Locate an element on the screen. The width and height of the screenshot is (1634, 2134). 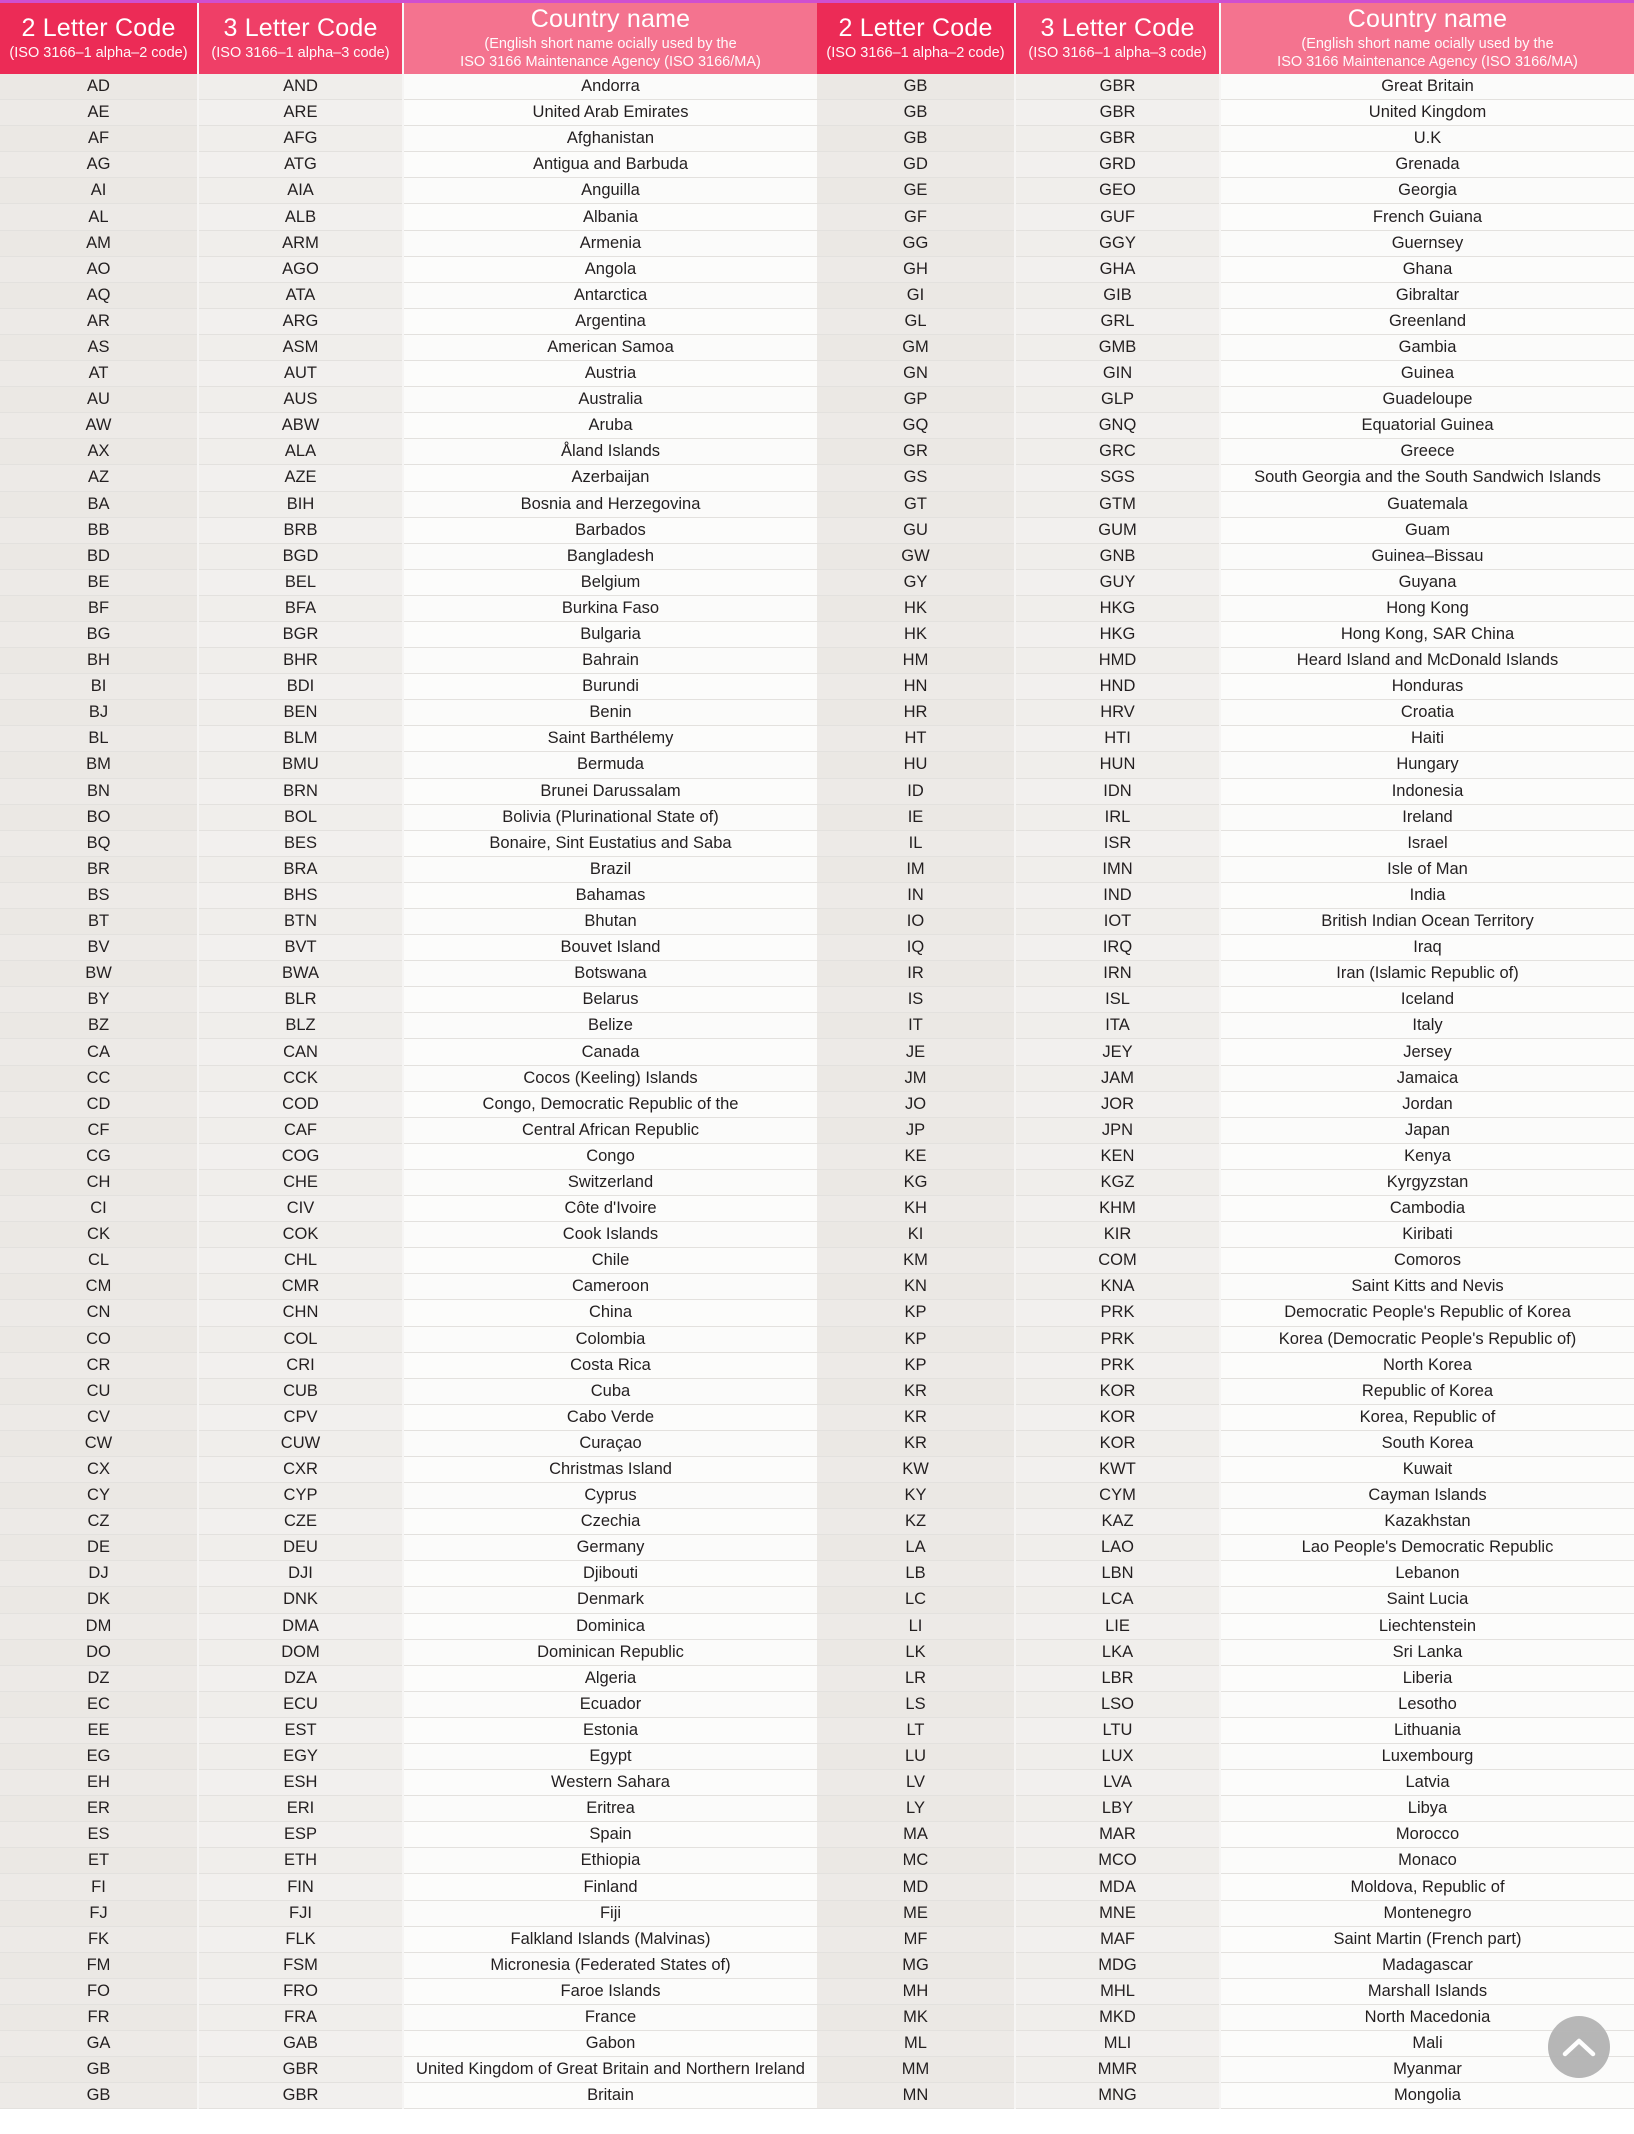
table-row: LC LCA Saint Lucia is located at coordinates (1225, 1600).